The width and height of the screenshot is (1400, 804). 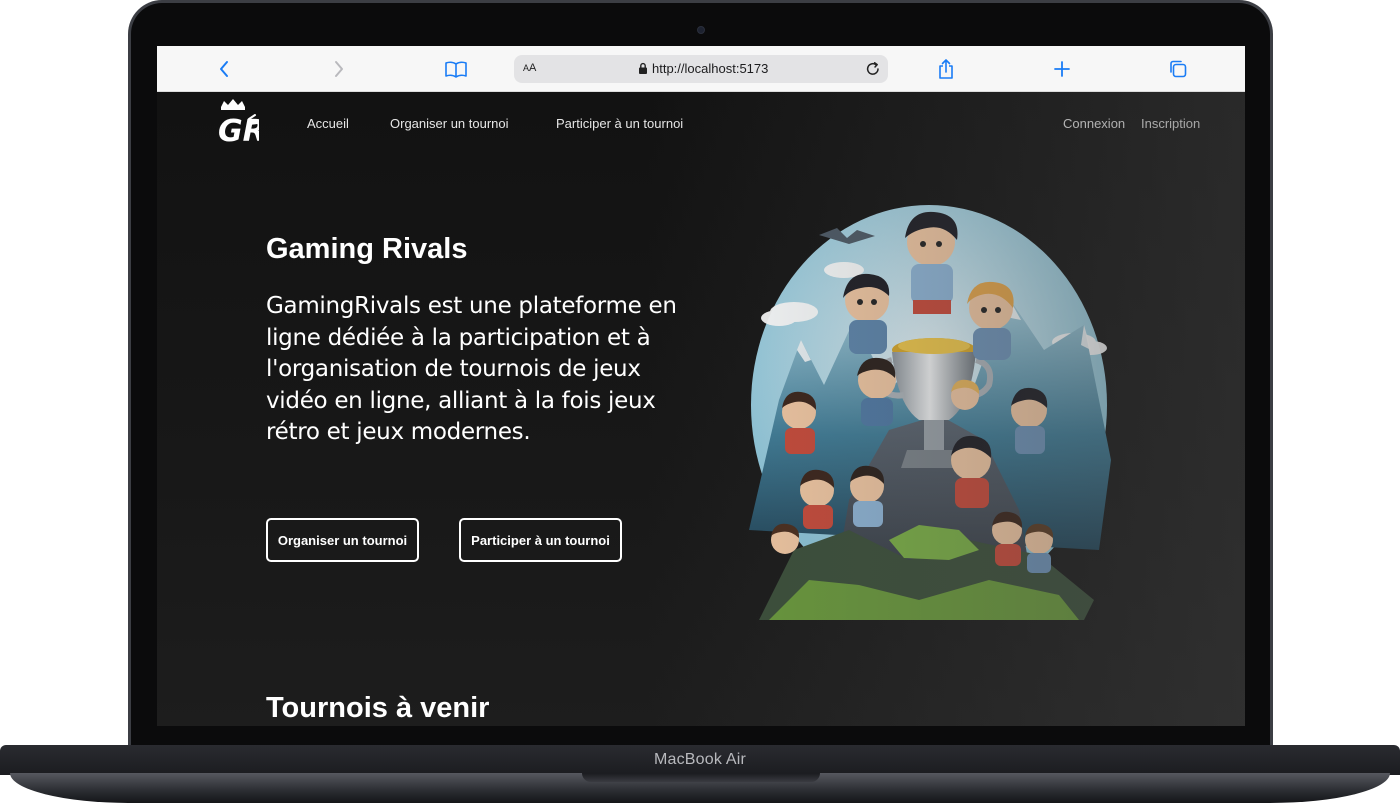 I want to click on nav-link-inscription: Inscription, so click(x=1170, y=123).